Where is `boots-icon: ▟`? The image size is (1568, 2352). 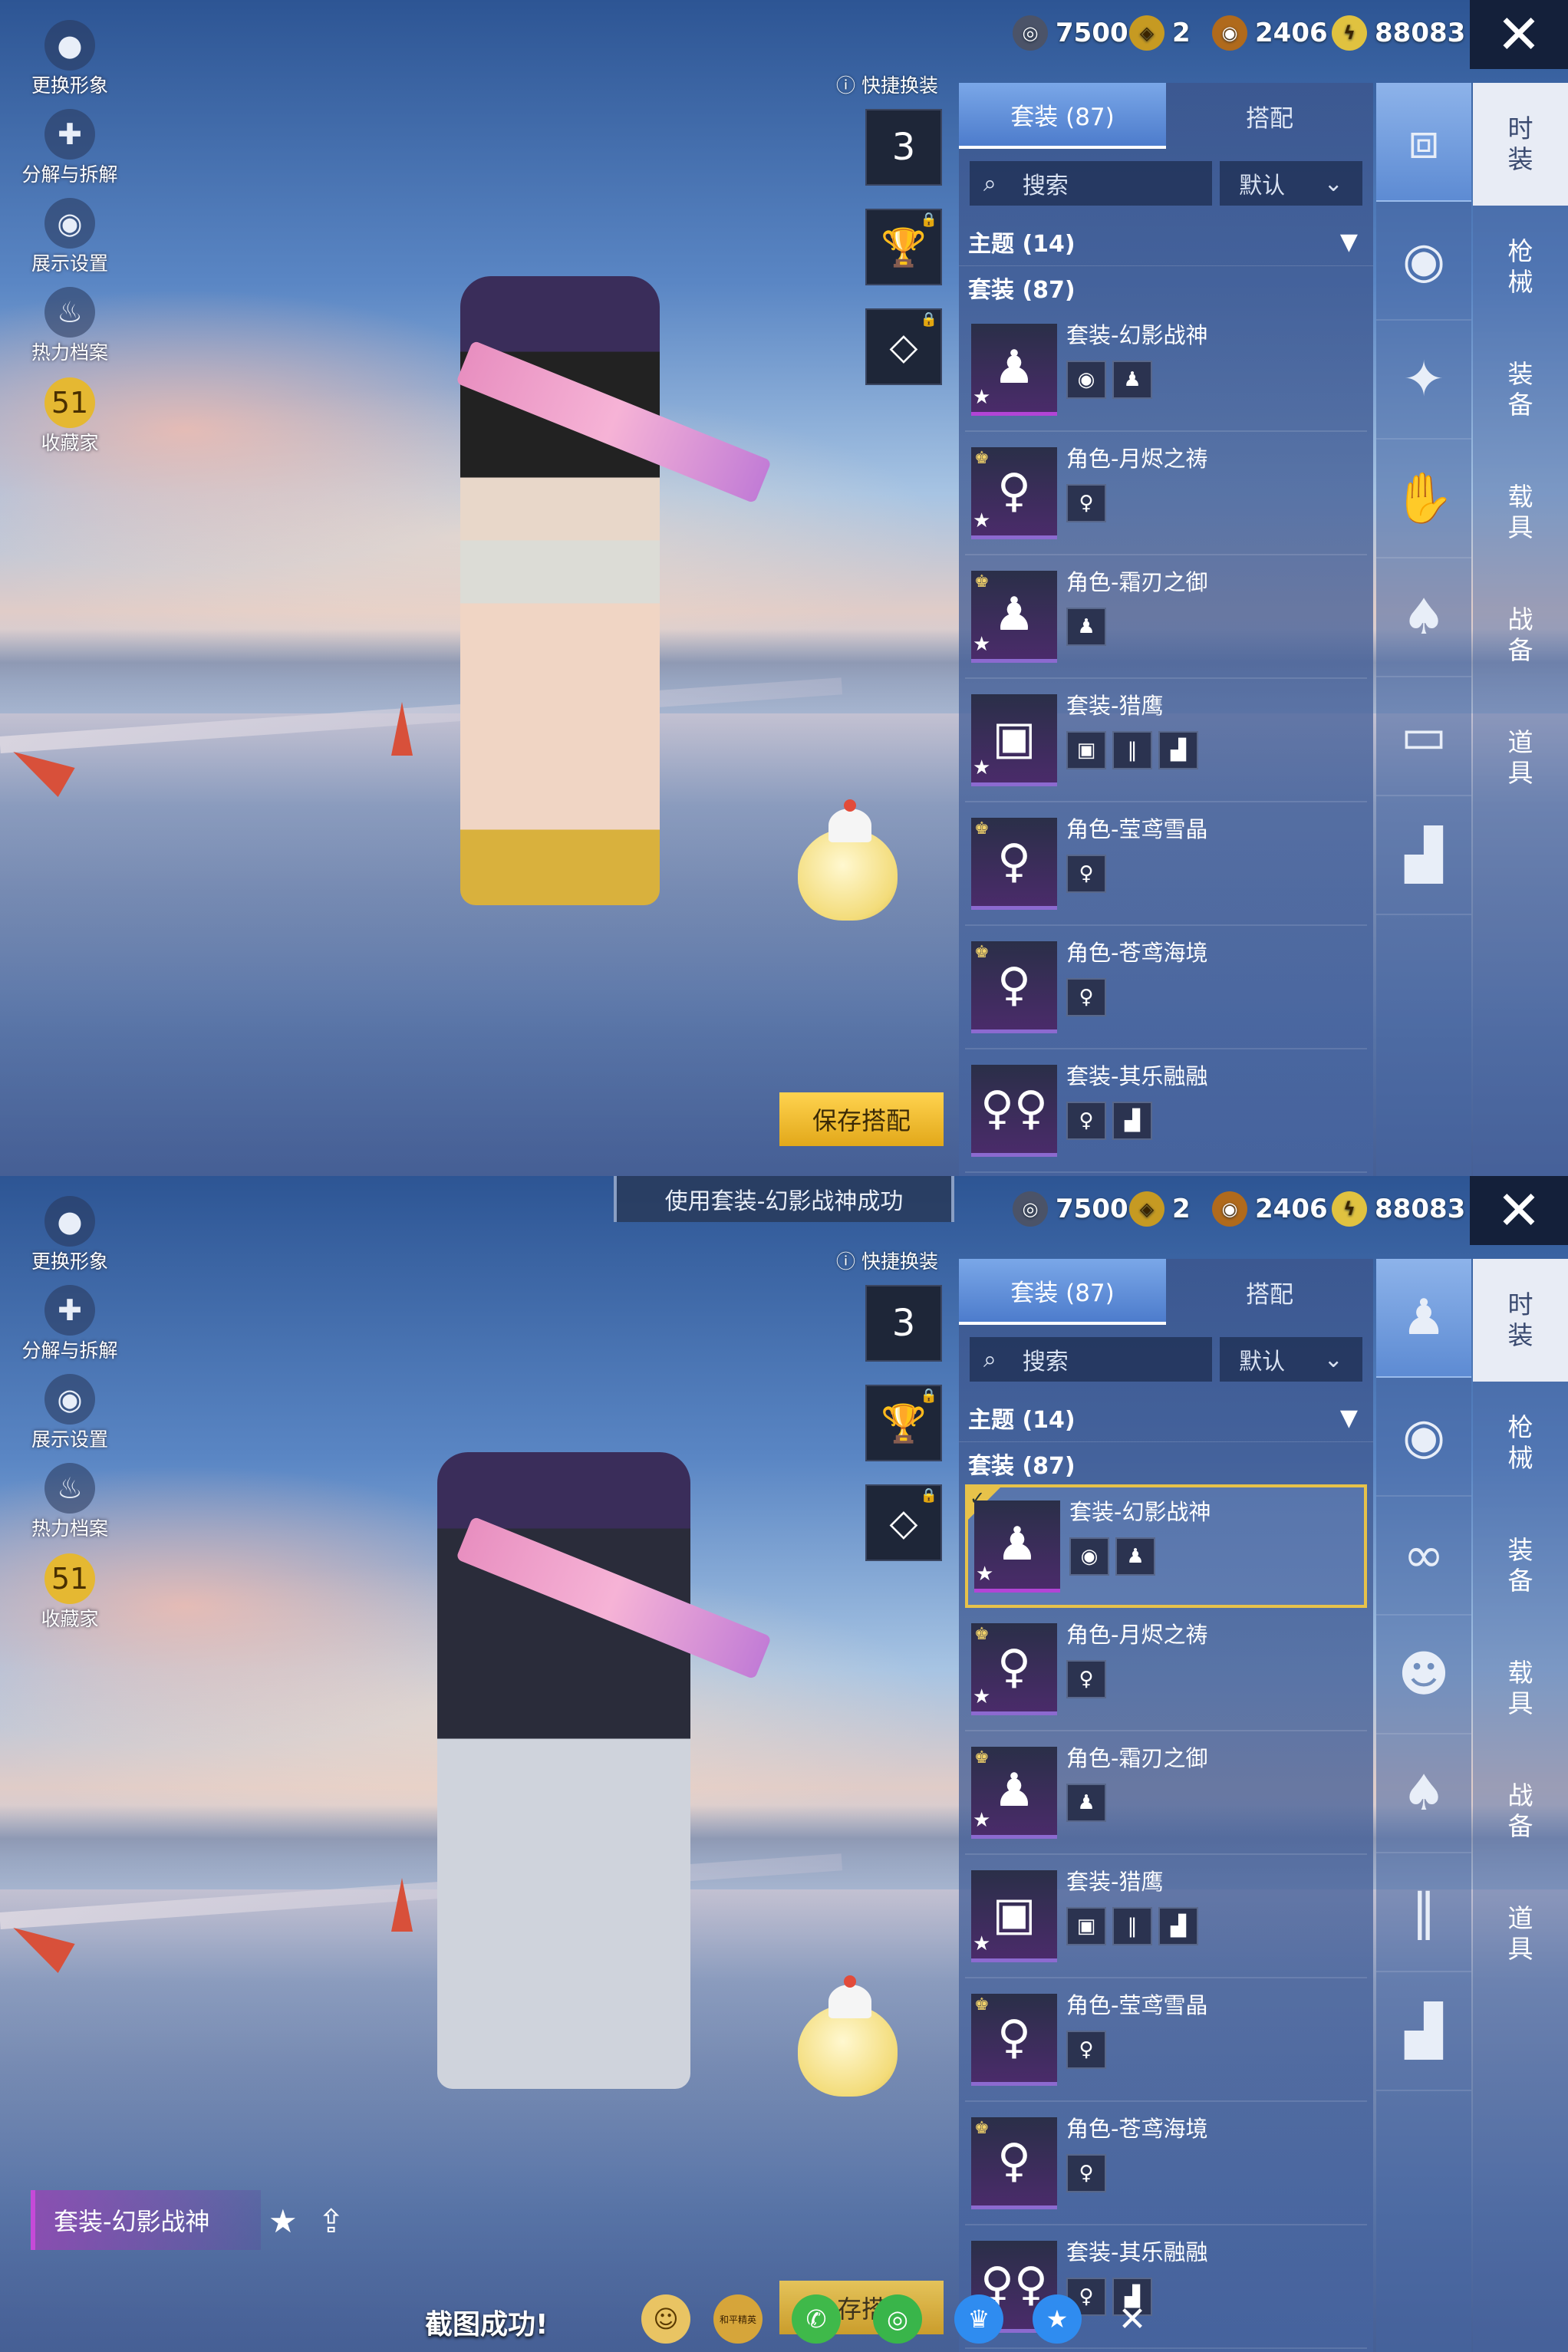
boots-icon: ▟ is located at coordinates (1423, 2031).